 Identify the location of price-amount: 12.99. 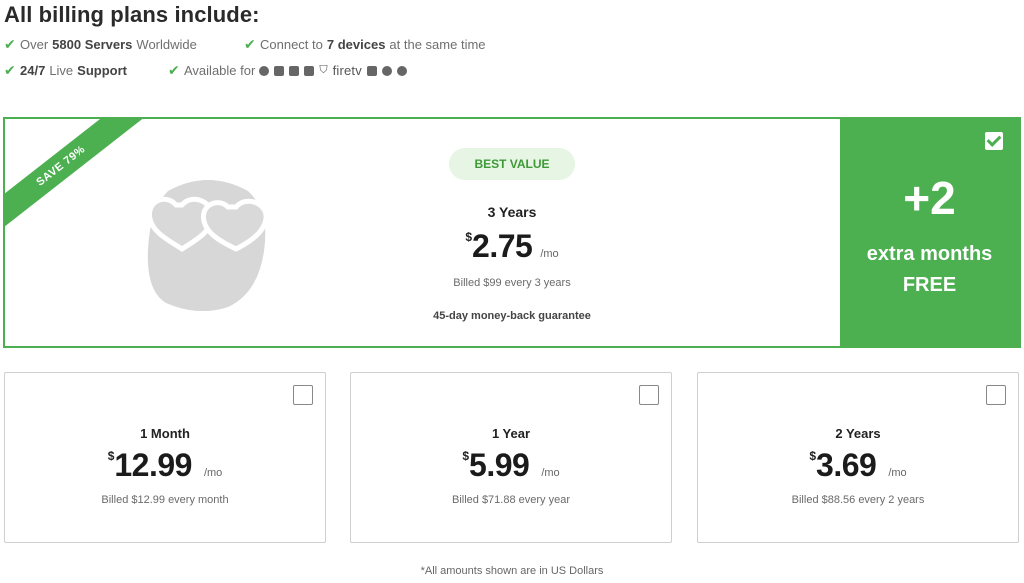
(153, 465).